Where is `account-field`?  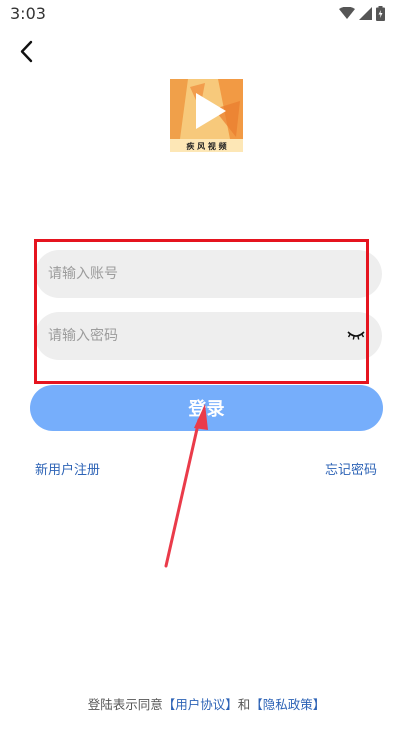 account-field is located at coordinates (208, 274).